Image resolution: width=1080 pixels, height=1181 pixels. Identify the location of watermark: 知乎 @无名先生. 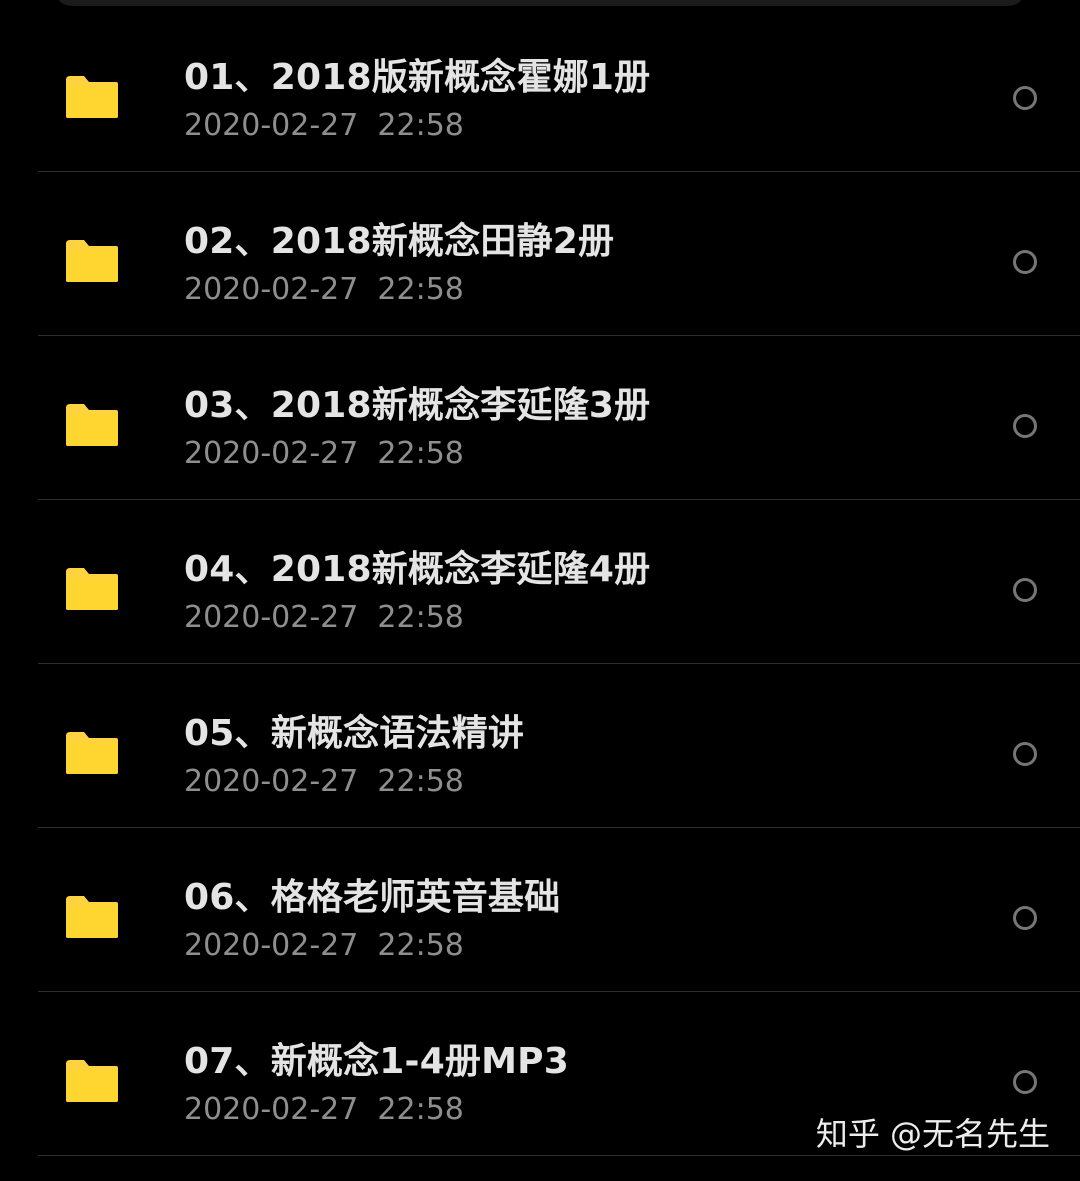
(932, 1134).